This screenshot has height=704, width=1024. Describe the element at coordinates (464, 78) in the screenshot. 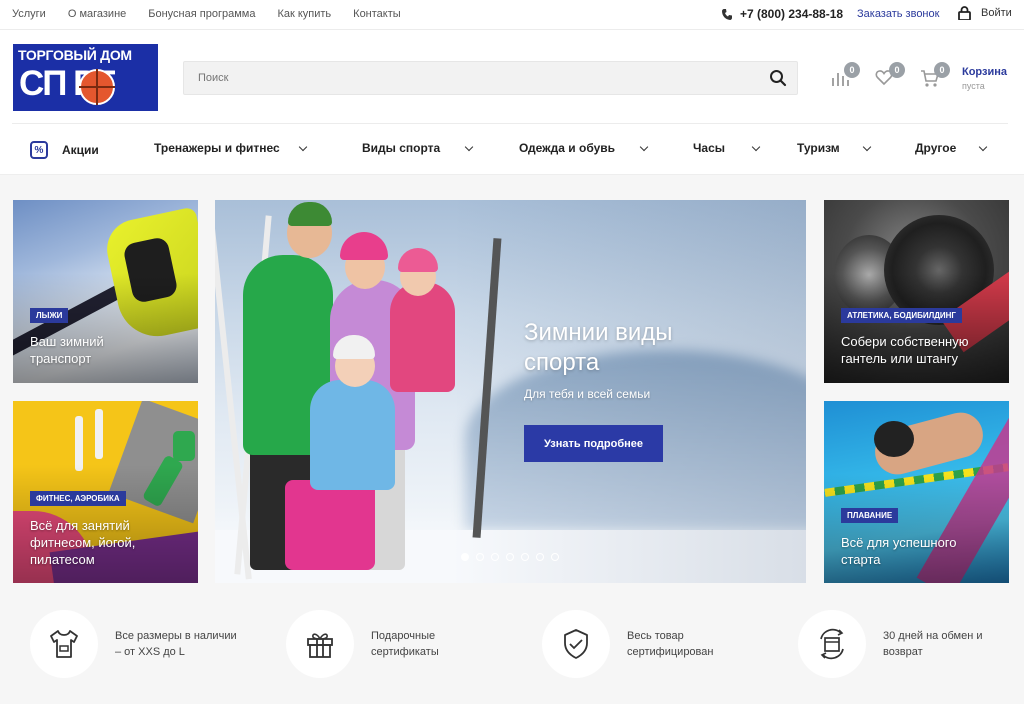

I see `search-input` at that location.